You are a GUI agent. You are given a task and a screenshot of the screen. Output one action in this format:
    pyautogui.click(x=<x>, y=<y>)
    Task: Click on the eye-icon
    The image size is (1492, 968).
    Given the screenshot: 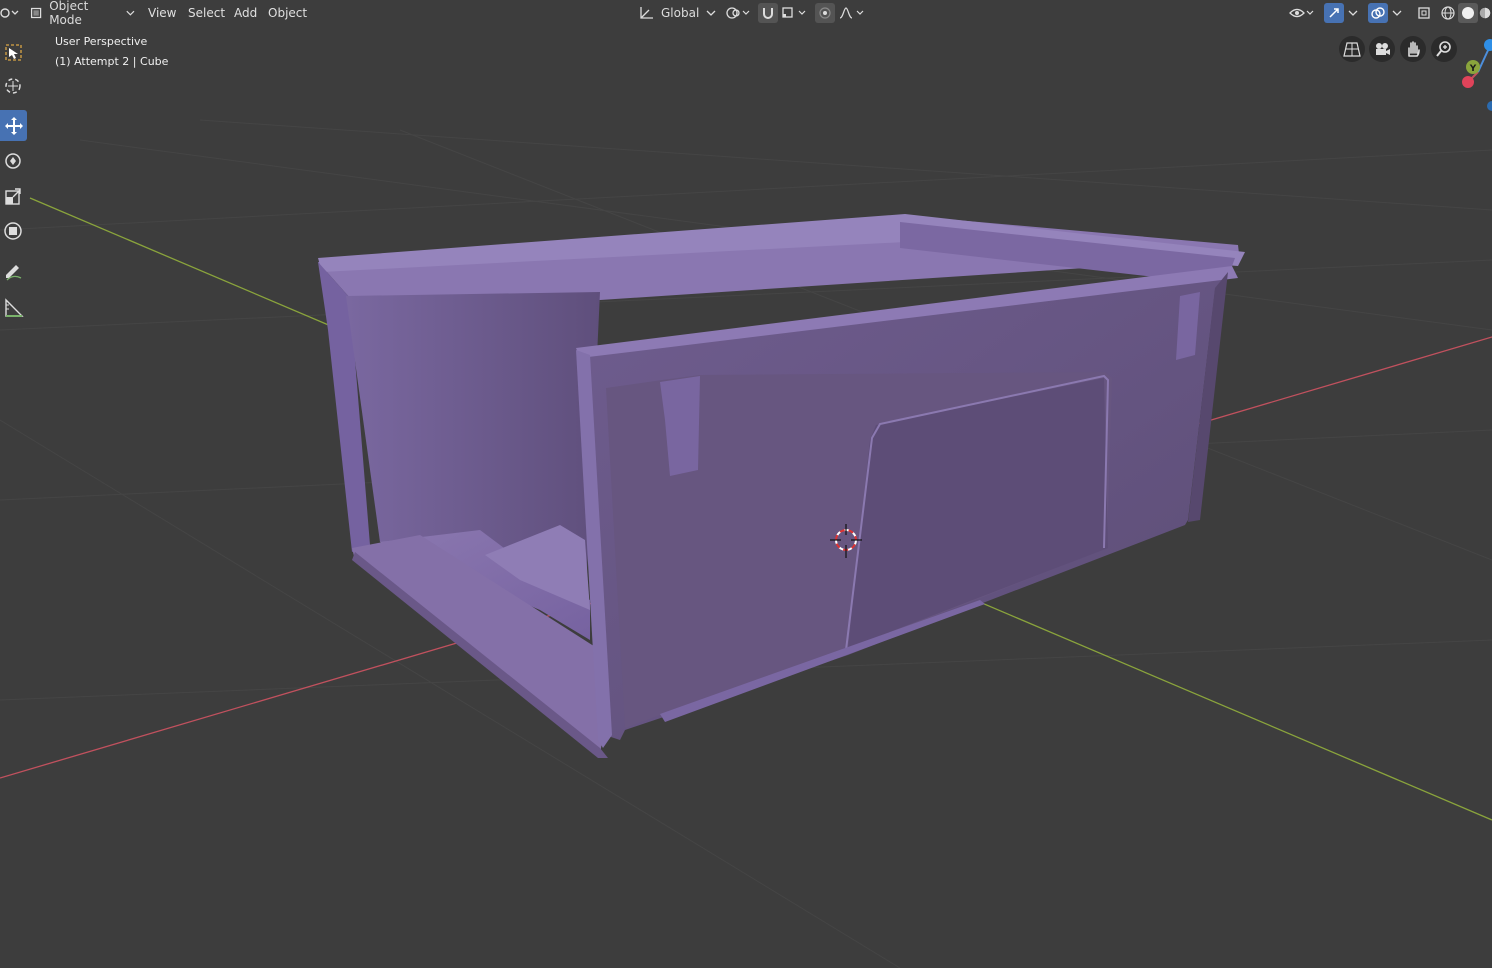 What is the action you would take?
    pyautogui.click(x=1301, y=13)
    